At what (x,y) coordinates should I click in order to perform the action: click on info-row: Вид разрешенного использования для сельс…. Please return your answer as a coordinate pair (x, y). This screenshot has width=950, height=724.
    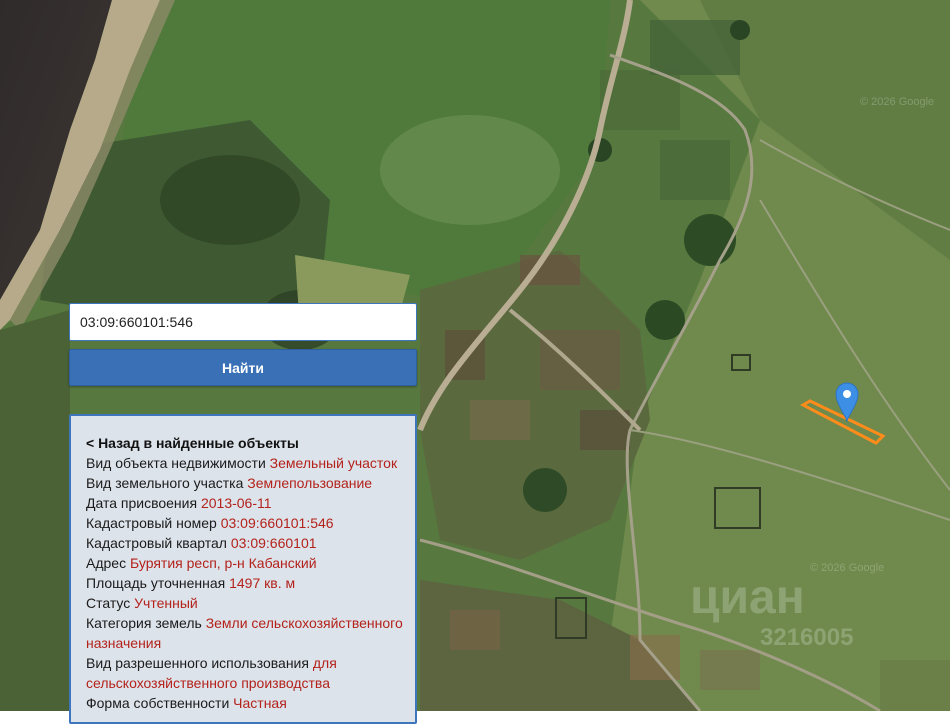
    Looking at the image, I should click on (250, 673).